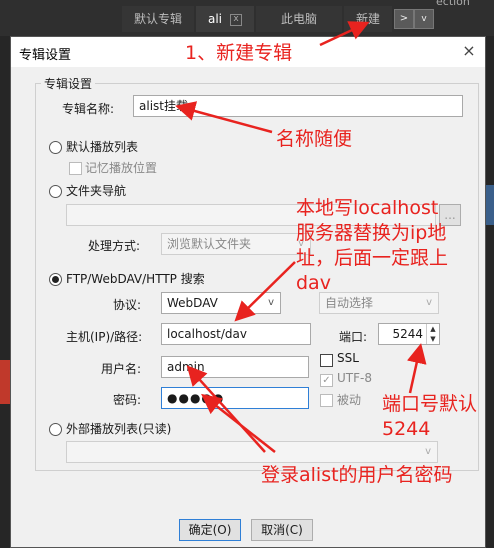 Image resolution: width=494 pixels, height=548 pixels. I want to click on annotation-name-any: 名称随便, so click(314, 139).